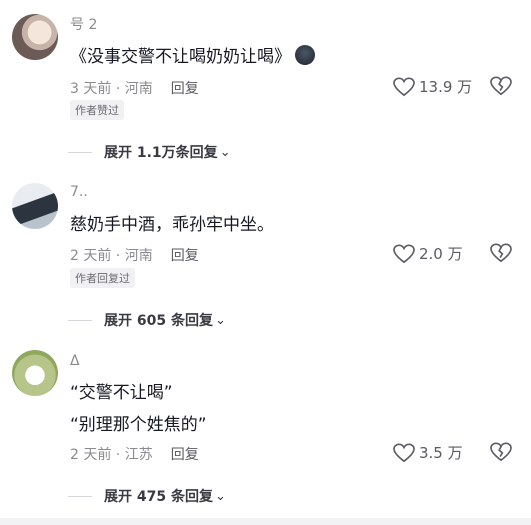  I want to click on comment-username: 7.., so click(79, 192).